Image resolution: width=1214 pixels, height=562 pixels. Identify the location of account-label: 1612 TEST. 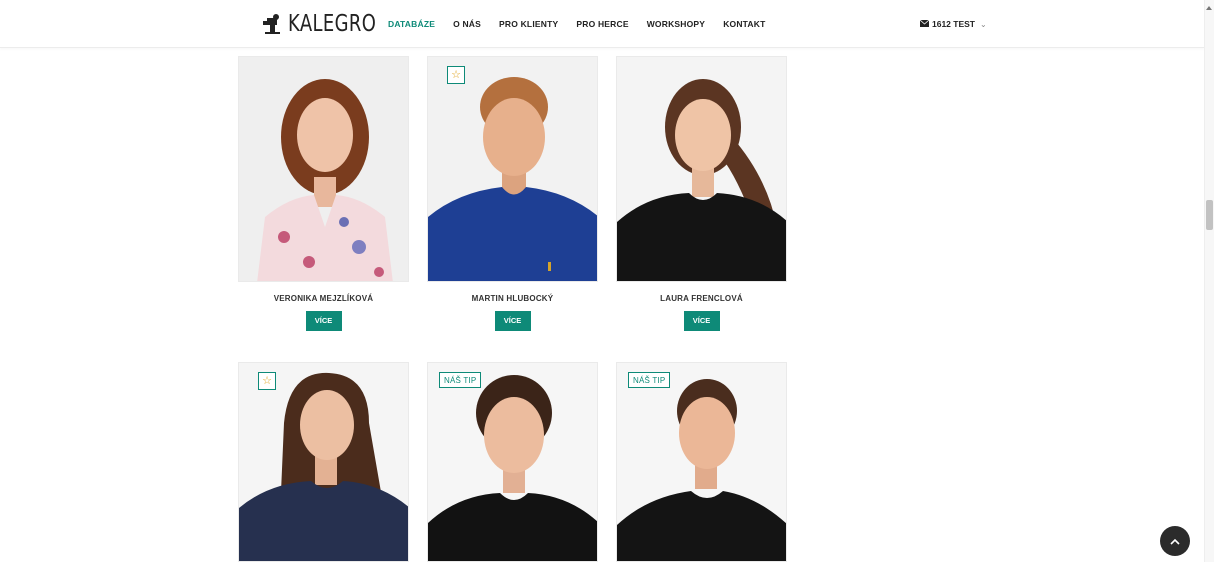
(953, 24).